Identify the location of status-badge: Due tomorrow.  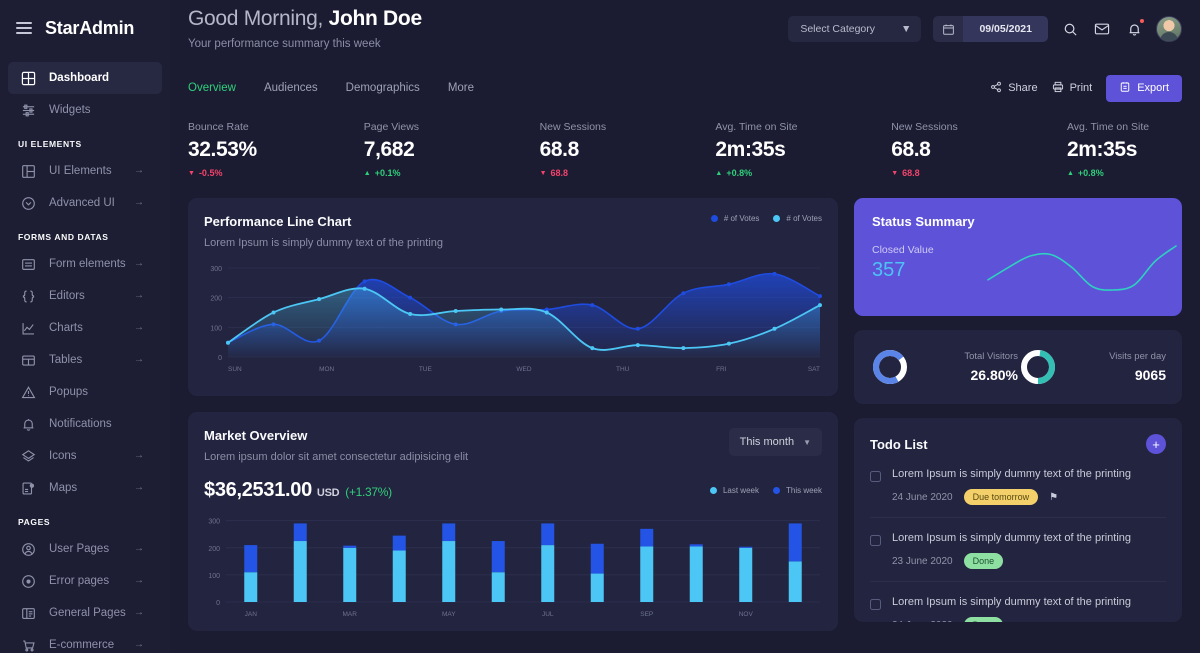
(1001, 497).